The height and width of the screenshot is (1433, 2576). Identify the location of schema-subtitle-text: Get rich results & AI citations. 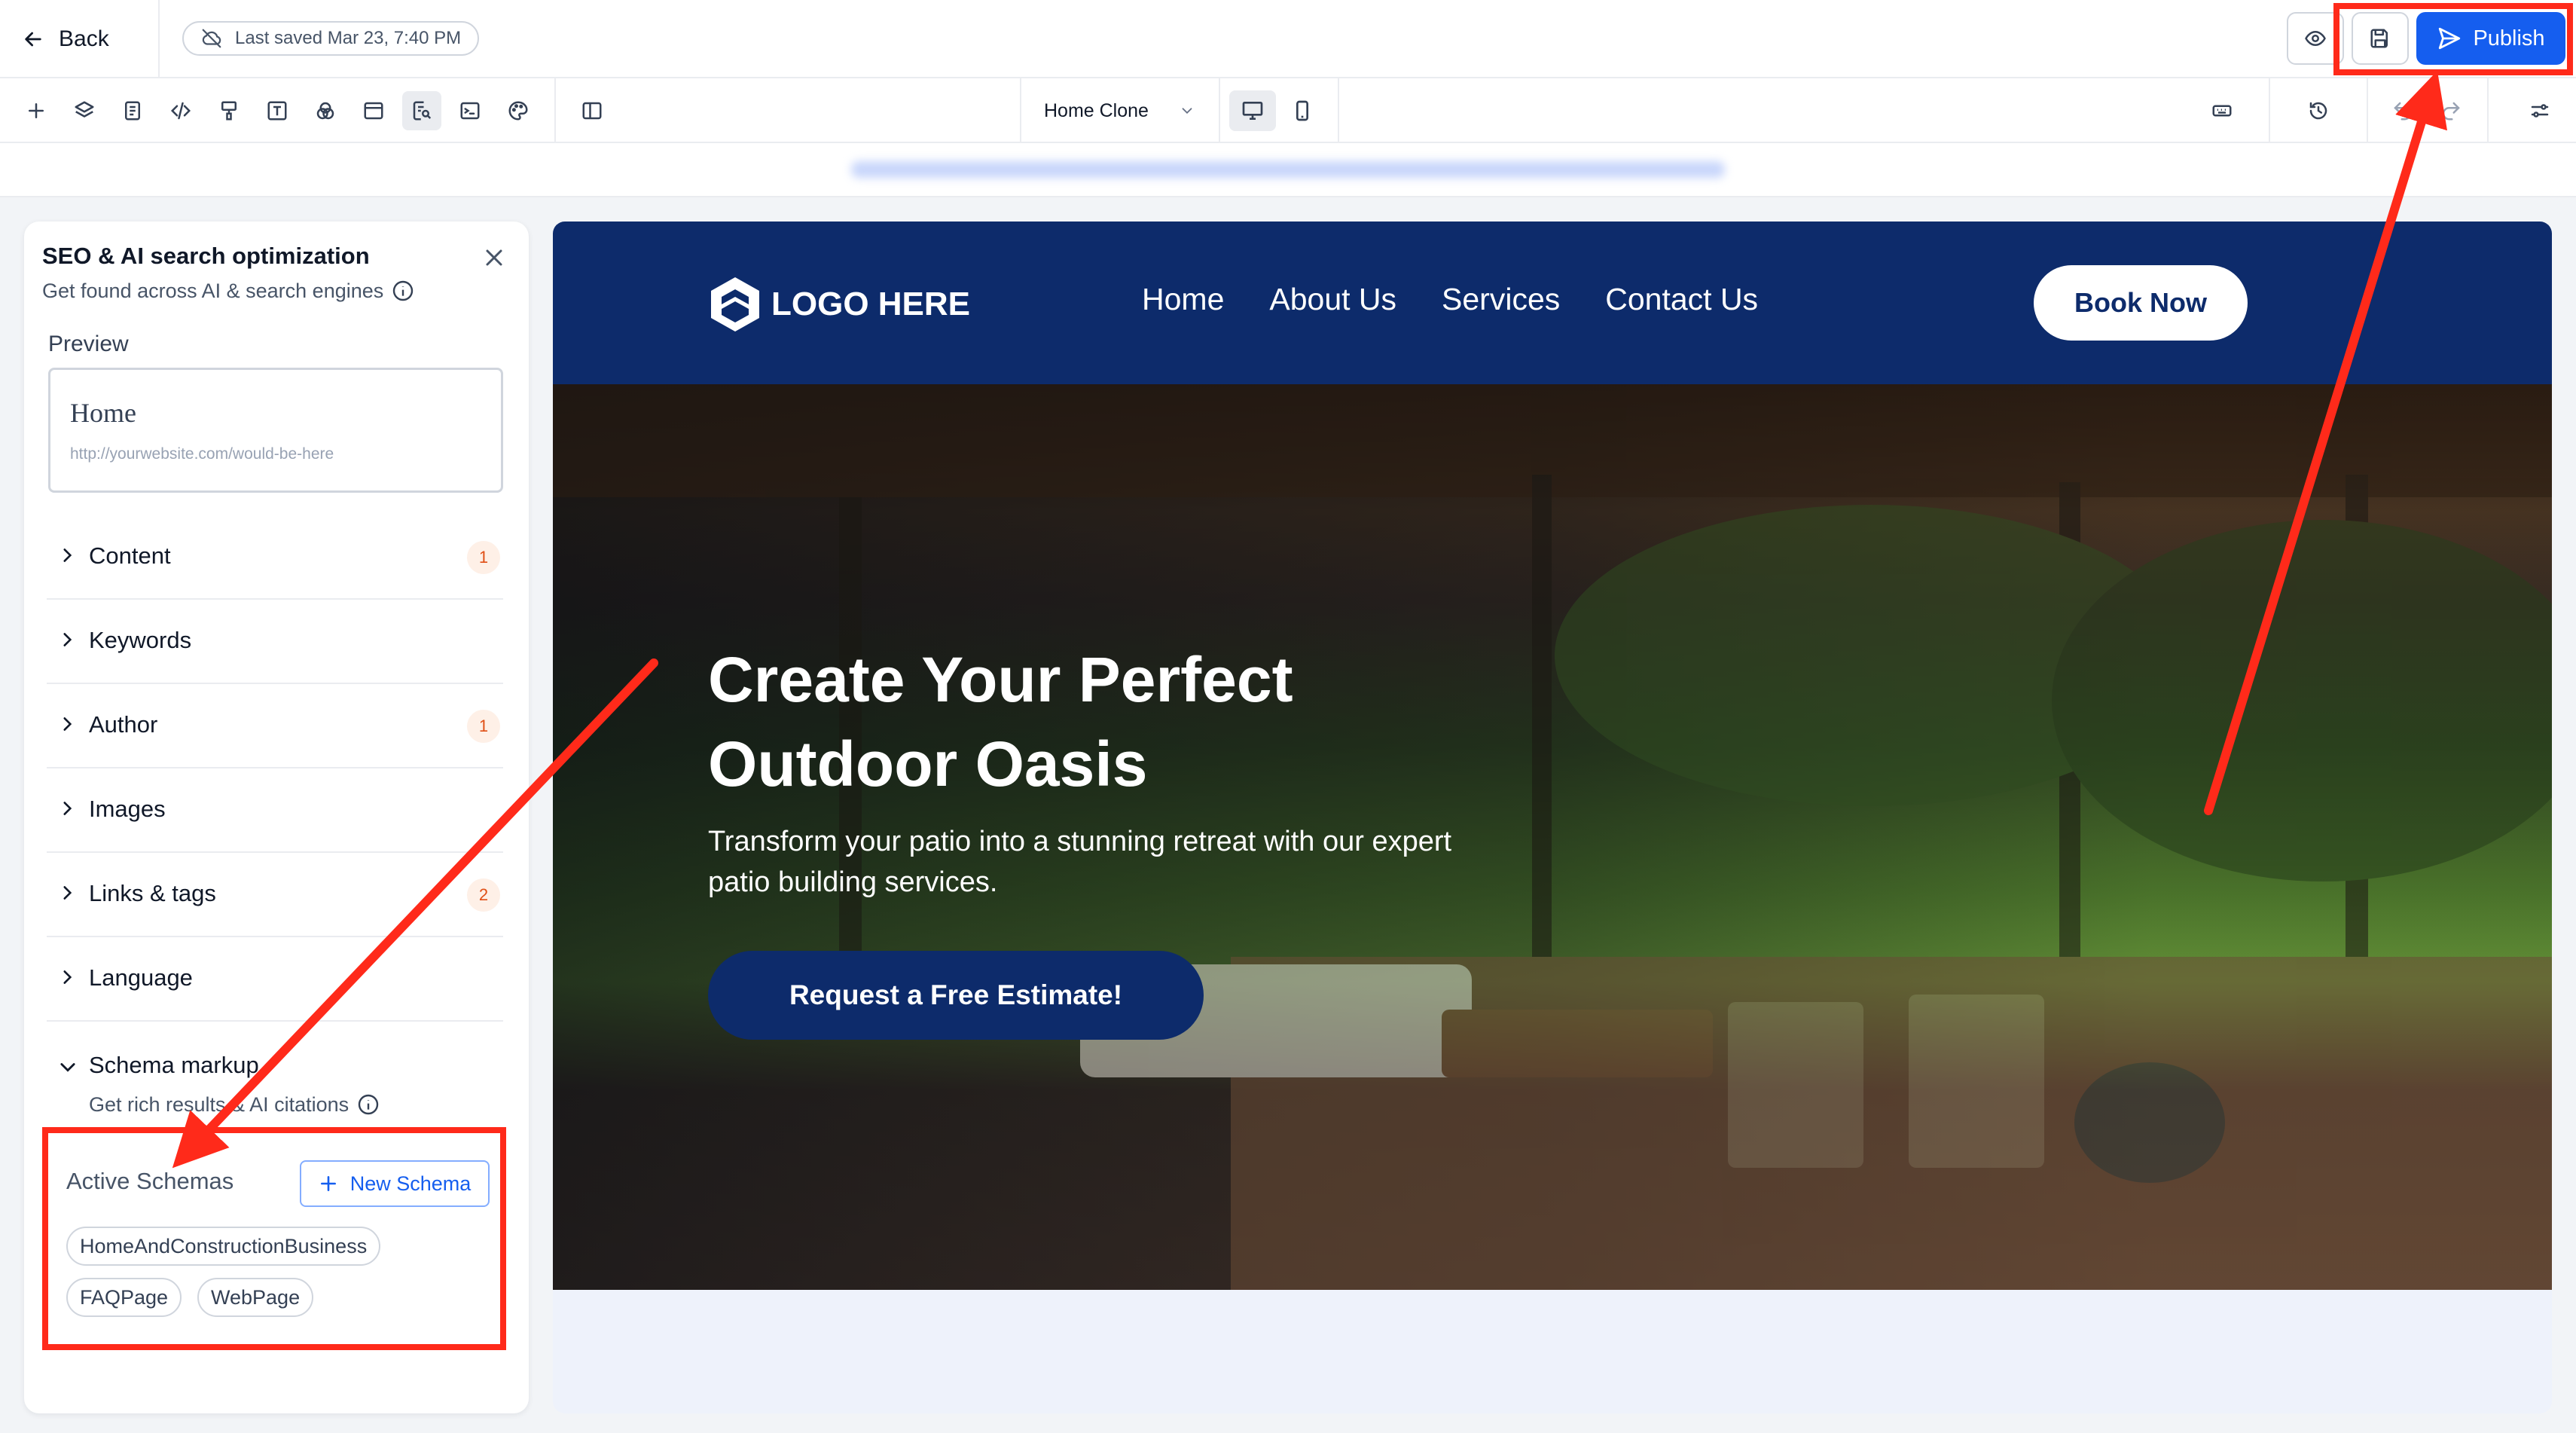
(219, 1104).